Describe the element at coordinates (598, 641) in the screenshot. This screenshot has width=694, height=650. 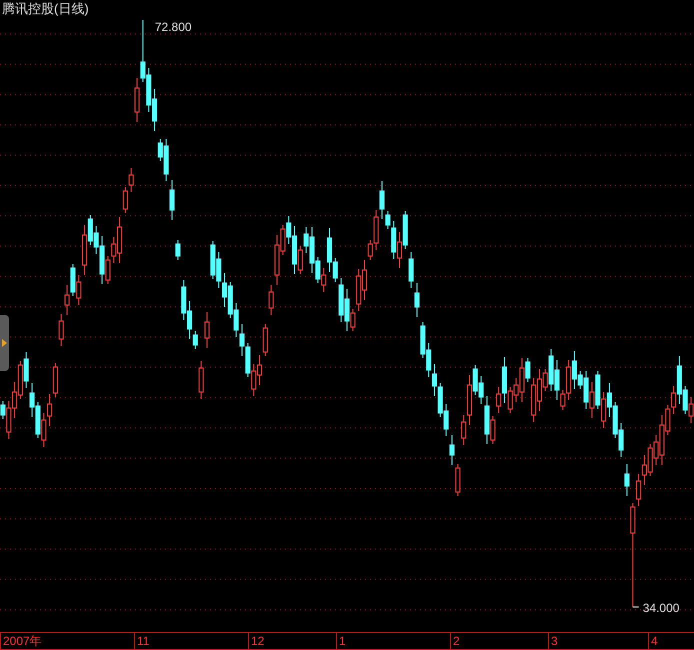
I see `time-axis-label: 3` at that location.